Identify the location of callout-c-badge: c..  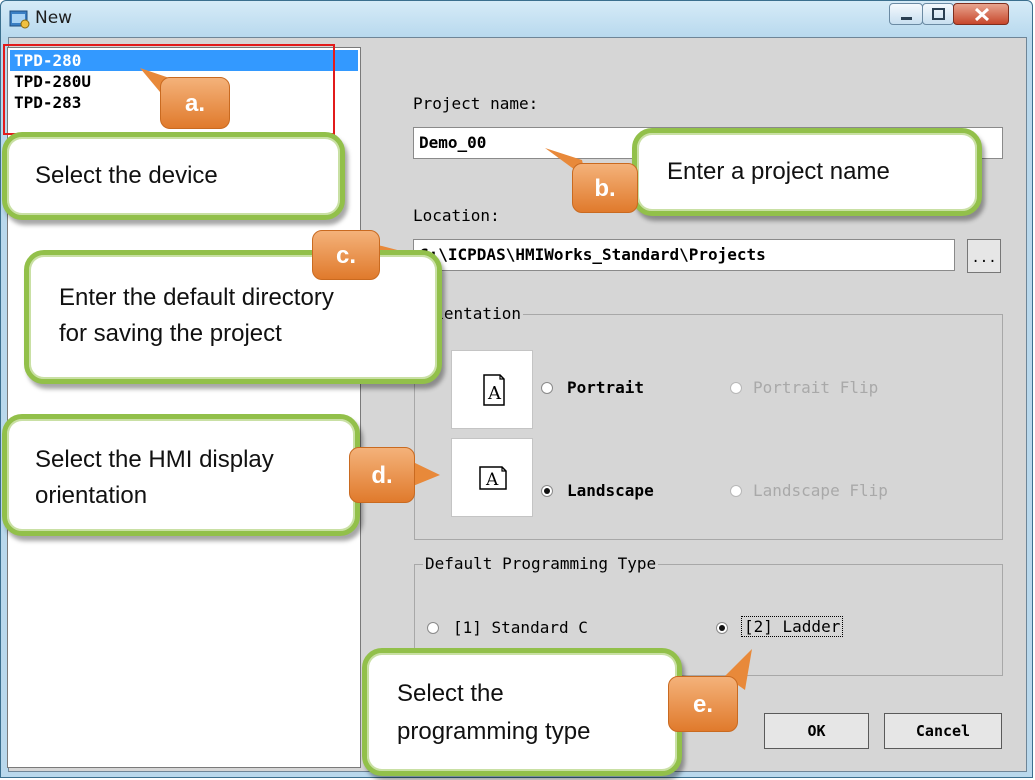
(346, 255).